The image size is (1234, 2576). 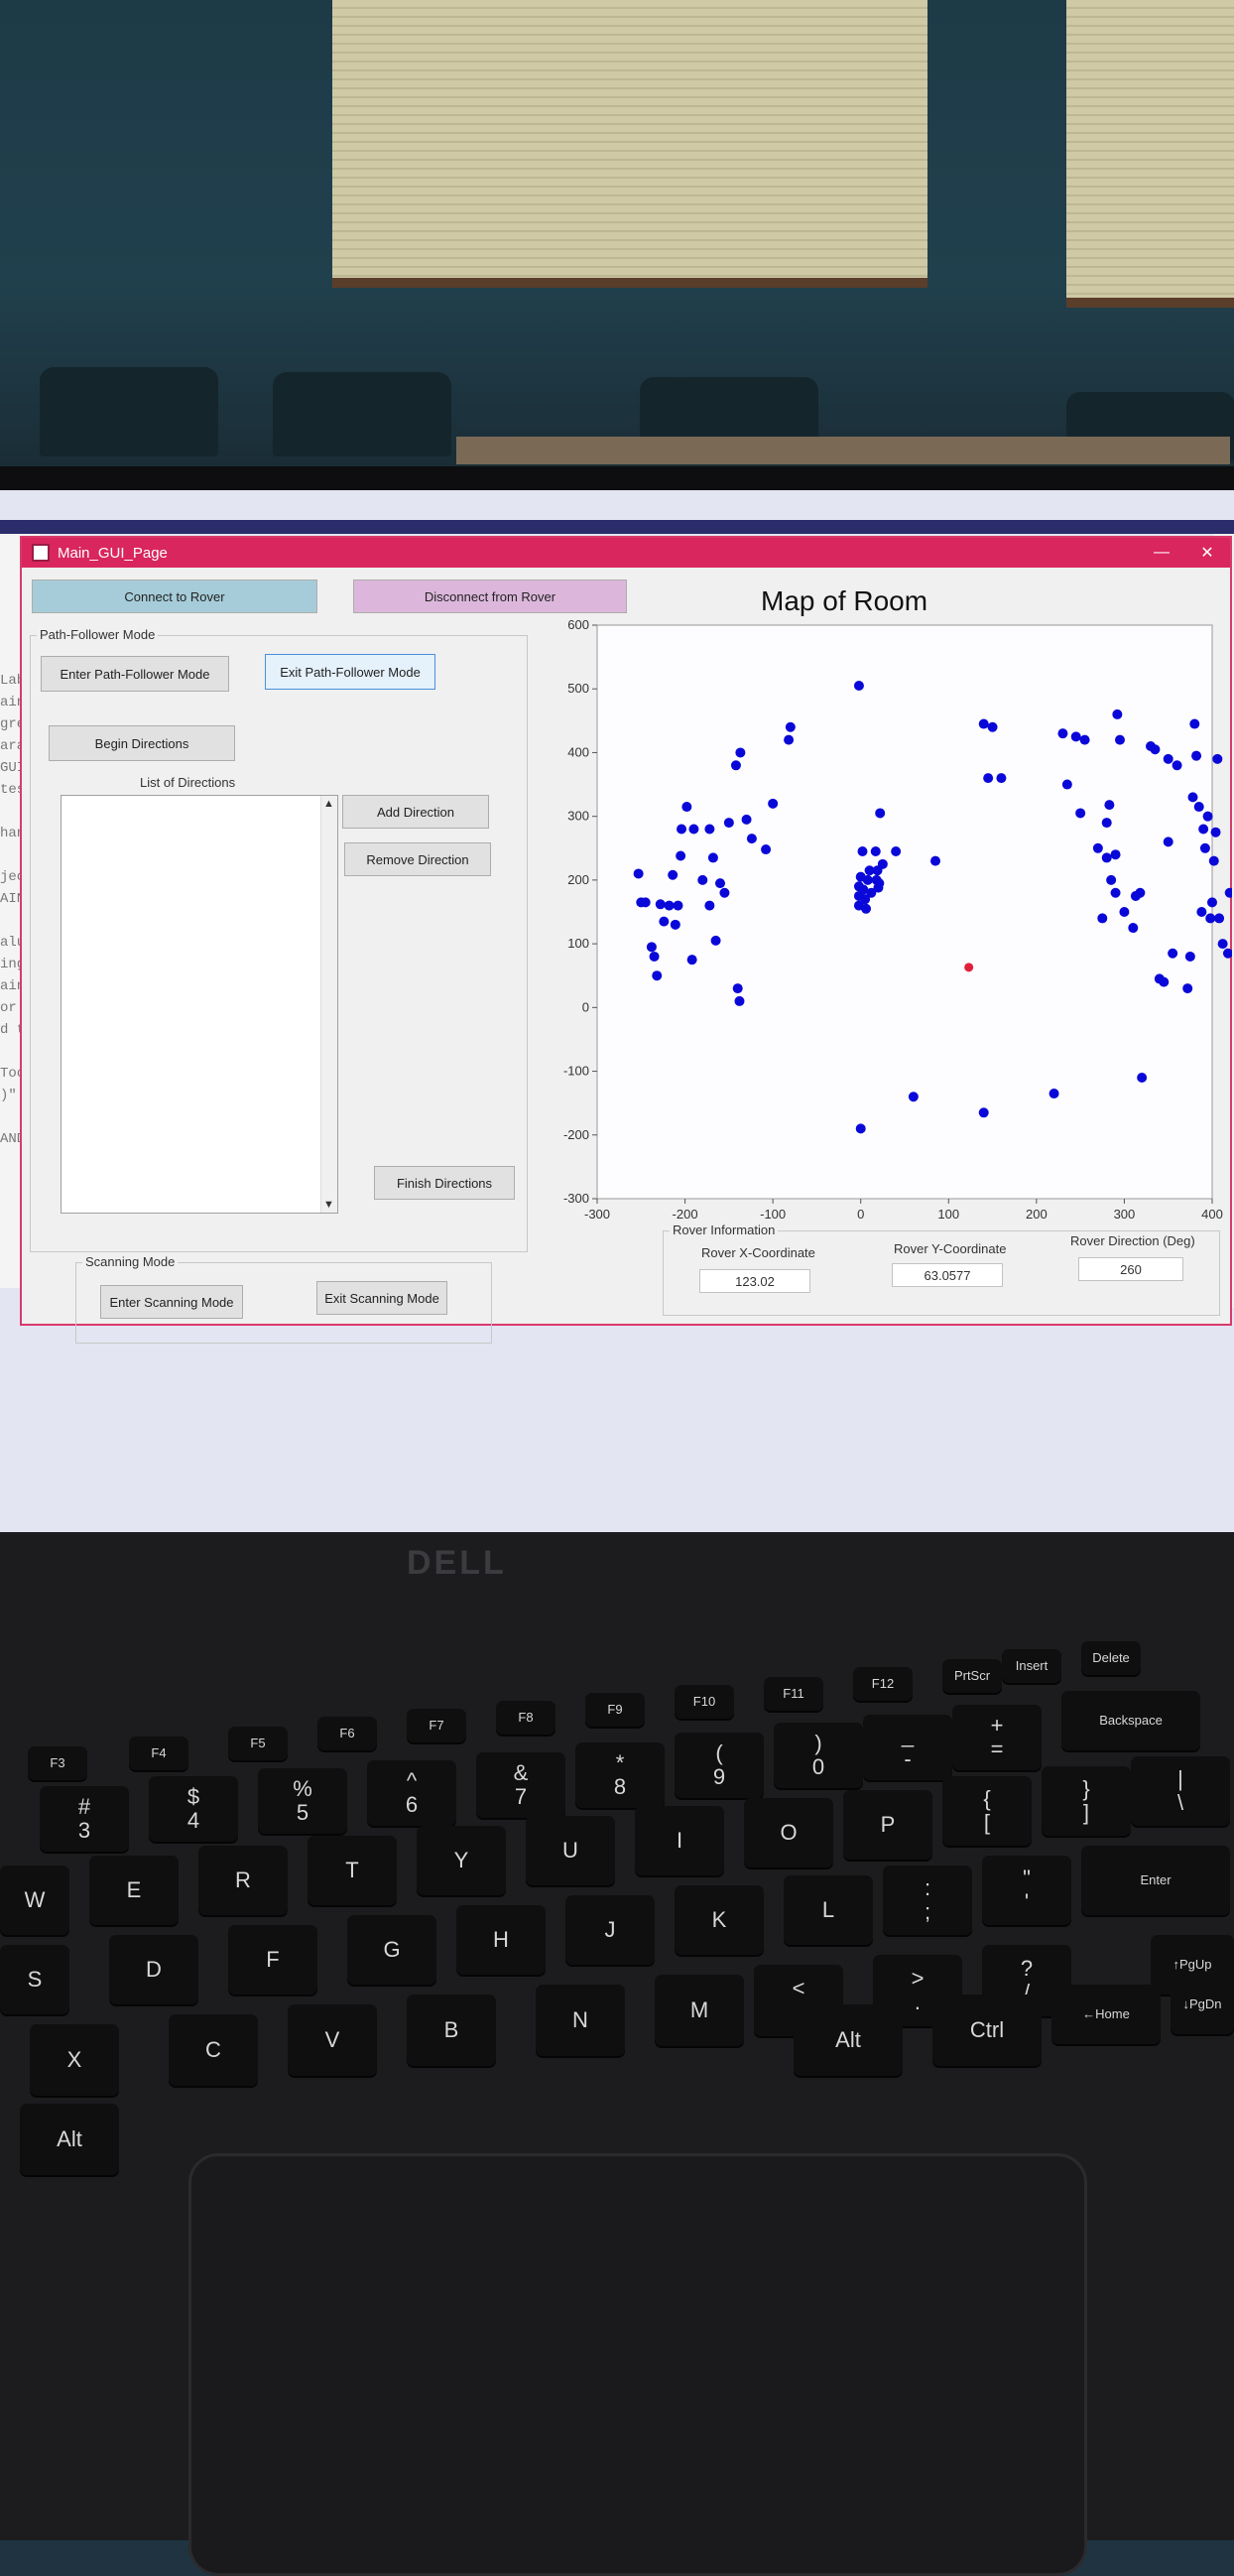 What do you see at coordinates (462, 1861) in the screenshot?
I see `keyboard-key: Y` at bounding box center [462, 1861].